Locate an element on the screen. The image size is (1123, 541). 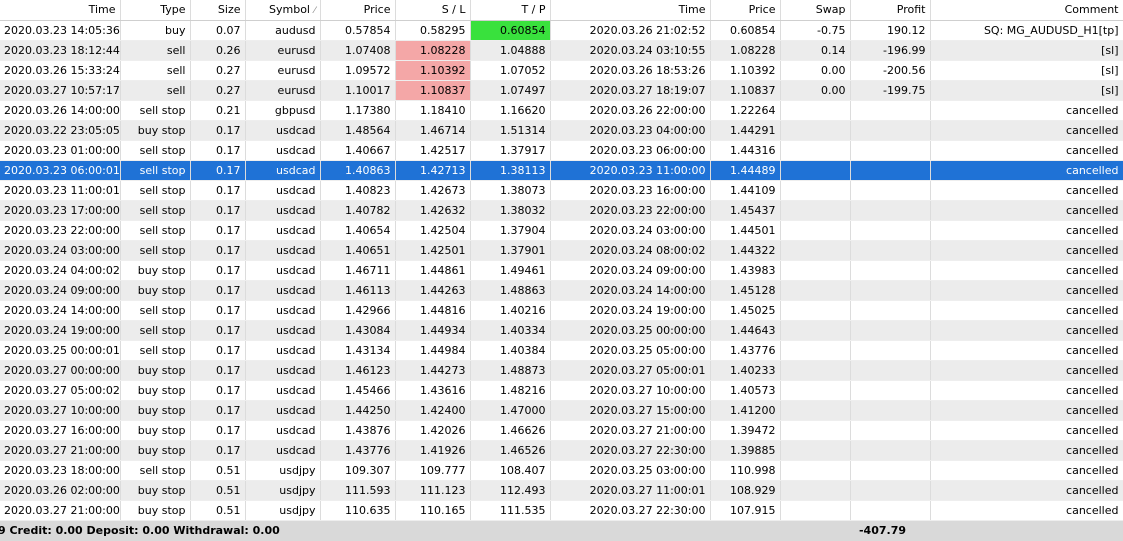
col-swap-header: Swap is located at coordinates (815, 10).